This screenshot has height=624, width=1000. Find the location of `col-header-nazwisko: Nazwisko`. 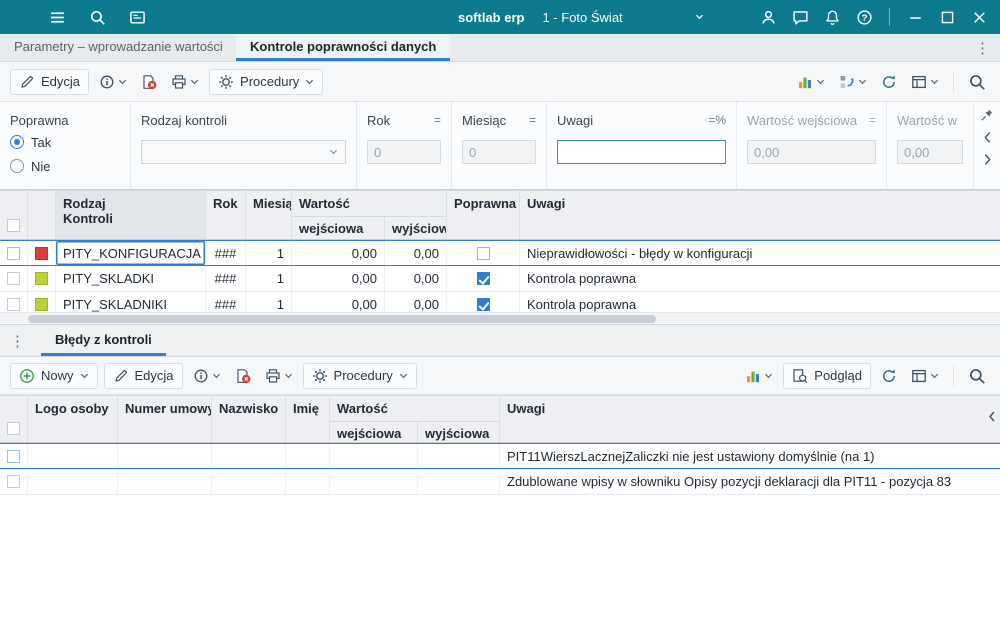

col-header-nazwisko: Nazwisko is located at coordinates (249, 419).